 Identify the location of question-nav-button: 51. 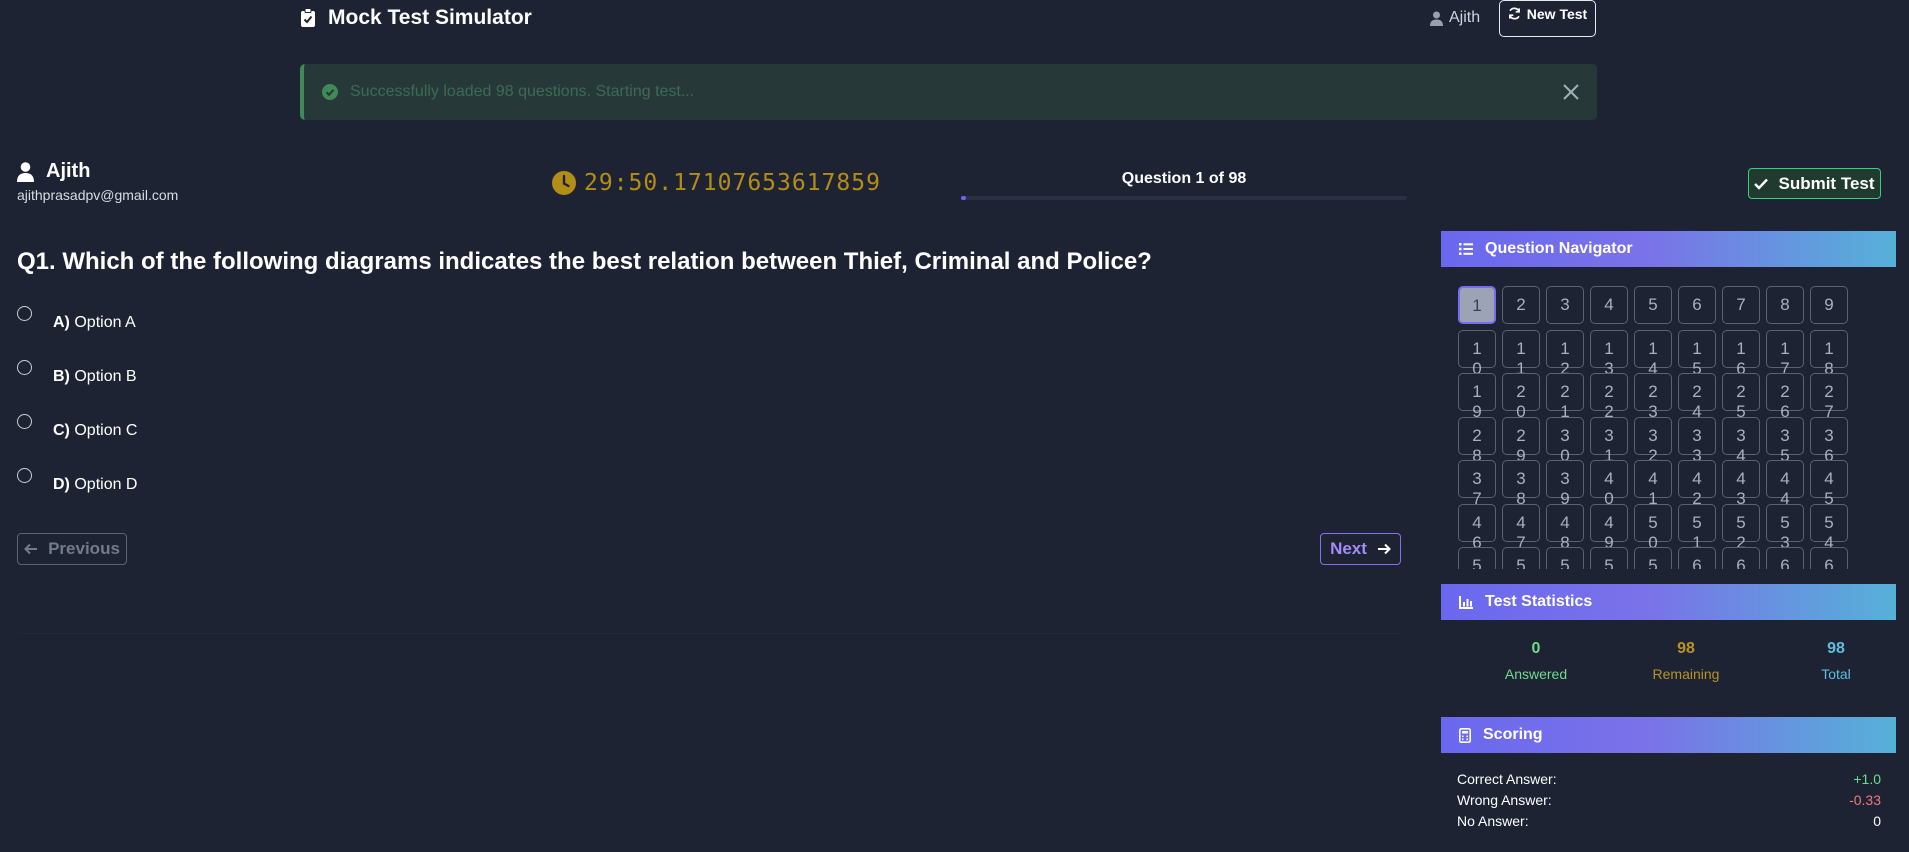
(1697, 527).